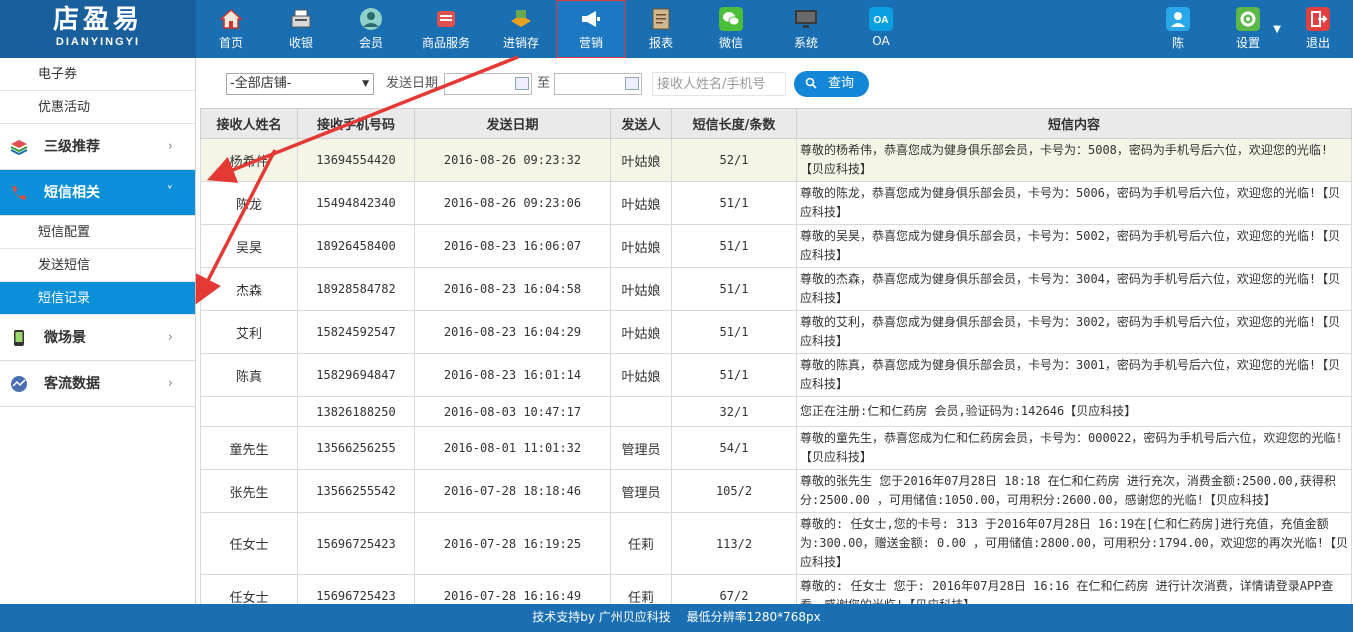 The image size is (1353, 632). Describe the element at coordinates (356, 375) in the screenshot. I see `cell-phone: 15829694847` at that location.